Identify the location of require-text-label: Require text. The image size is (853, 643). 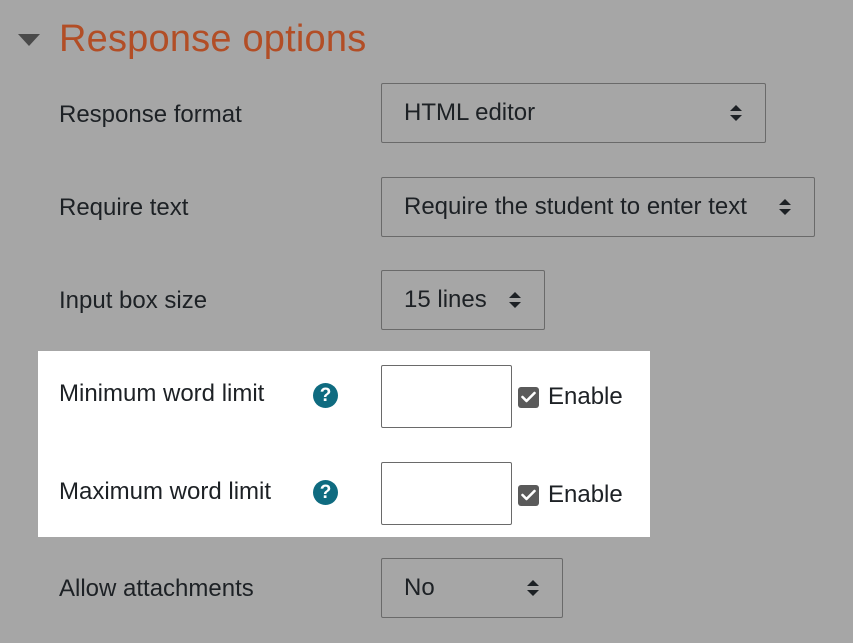
(124, 207).